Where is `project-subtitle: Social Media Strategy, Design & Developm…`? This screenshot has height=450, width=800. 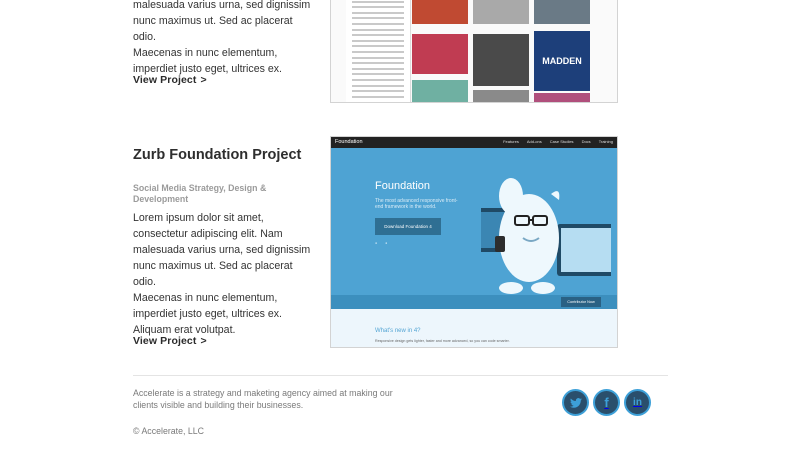 project-subtitle: Social Media Strategy, Design & Developm… is located at coordinates (200, 193).